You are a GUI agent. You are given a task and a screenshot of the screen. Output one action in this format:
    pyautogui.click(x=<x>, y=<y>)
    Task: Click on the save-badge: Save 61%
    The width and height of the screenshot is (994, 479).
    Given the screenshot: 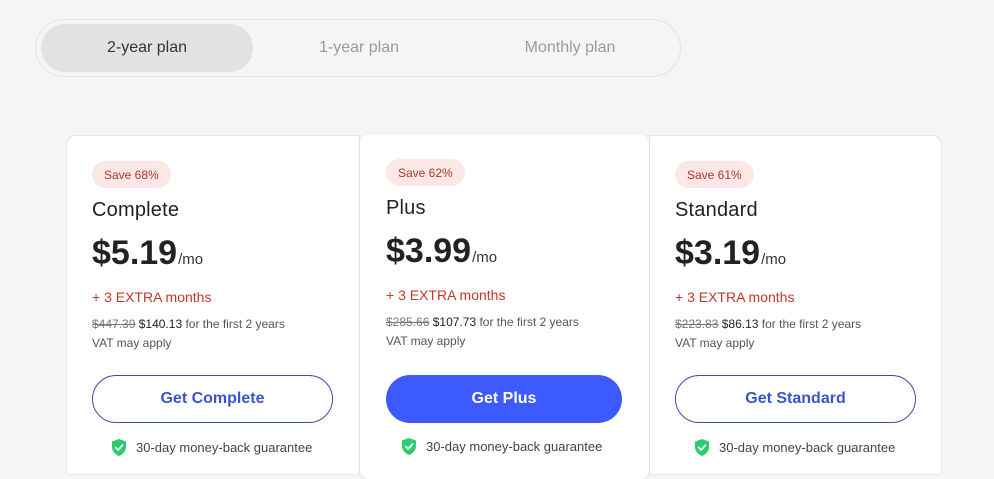 What is the action you would take?
    pyautogui.click(x=714, y=174)
    